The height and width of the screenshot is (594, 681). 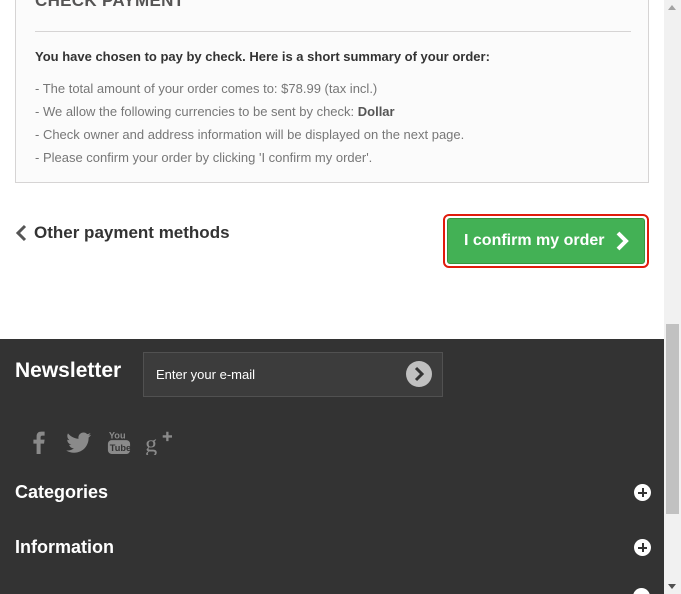 What do you see at coordinates (672, 419) in the screenshot?
I see `scrollbar-thumb` at bounding box center [672, 419].